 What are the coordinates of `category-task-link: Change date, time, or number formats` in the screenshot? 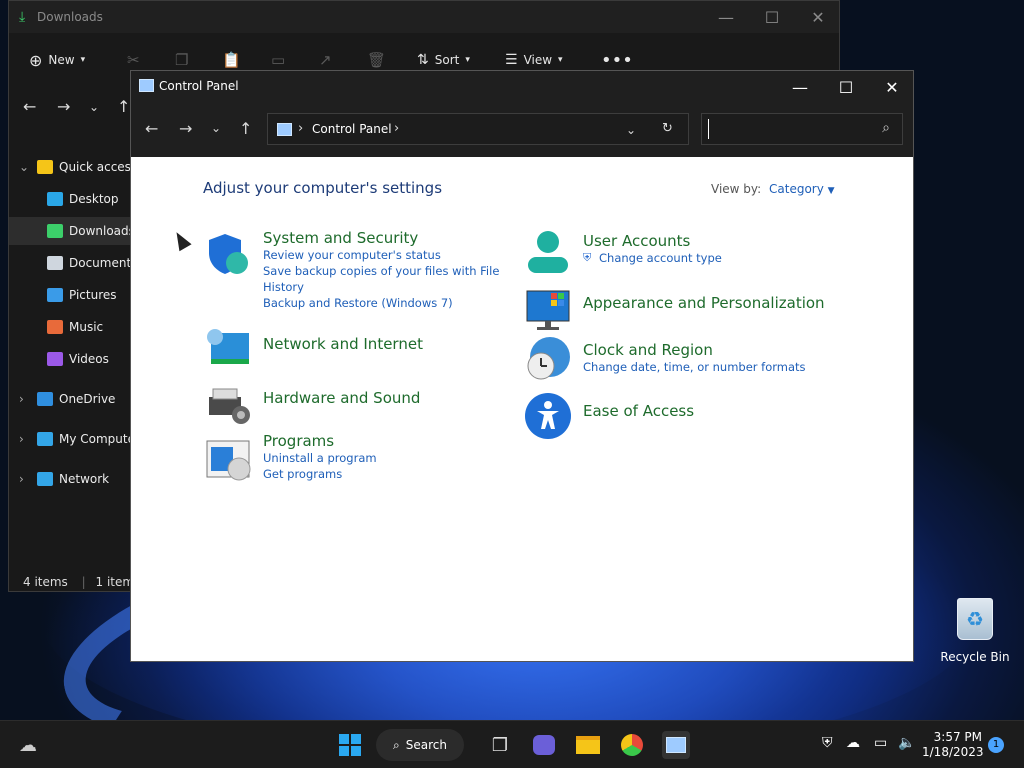 It's located at (694, 367).